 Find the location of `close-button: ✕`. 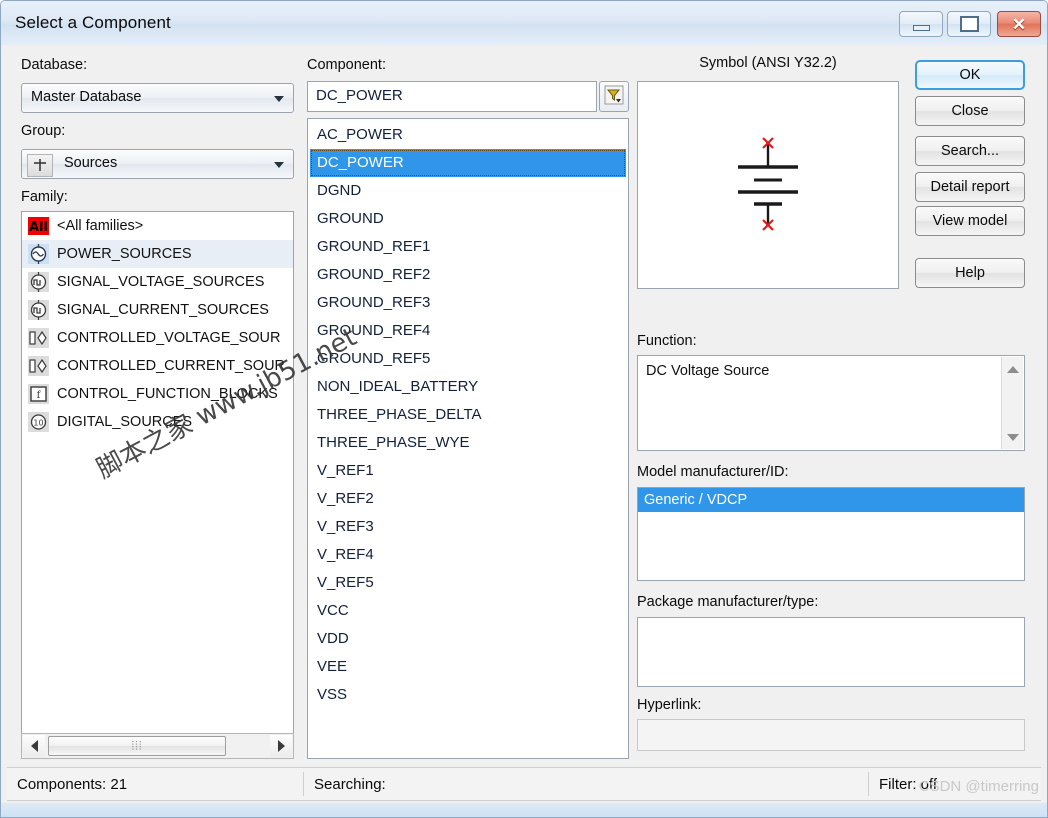

close-button: ✕ is located at coordinates (1019, 24).